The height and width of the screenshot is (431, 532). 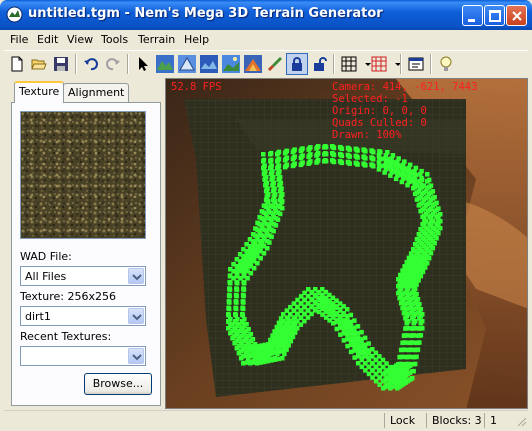 What do you see at coordinates (17, 64) in the screenshot?
I see `new-file-icon` at bounding box center [17, 64].